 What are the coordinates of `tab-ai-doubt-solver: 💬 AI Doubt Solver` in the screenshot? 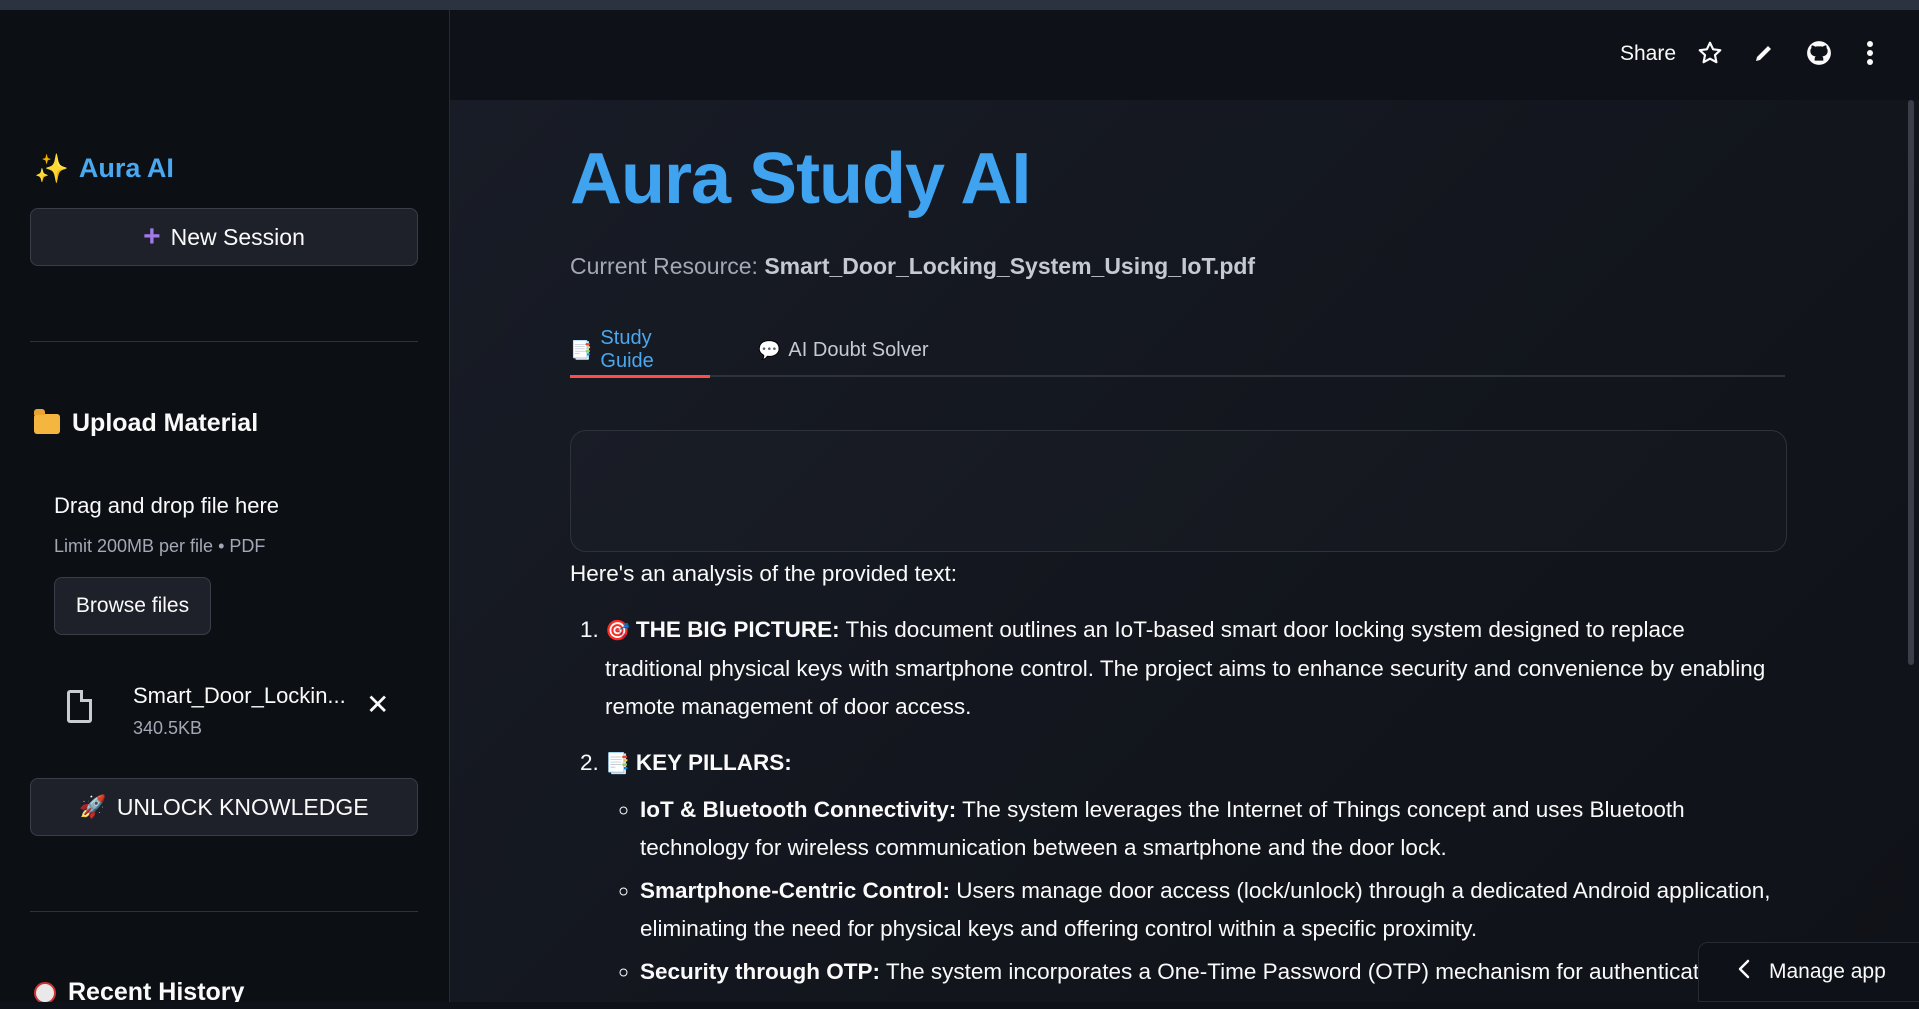 It's located at (843, 350).